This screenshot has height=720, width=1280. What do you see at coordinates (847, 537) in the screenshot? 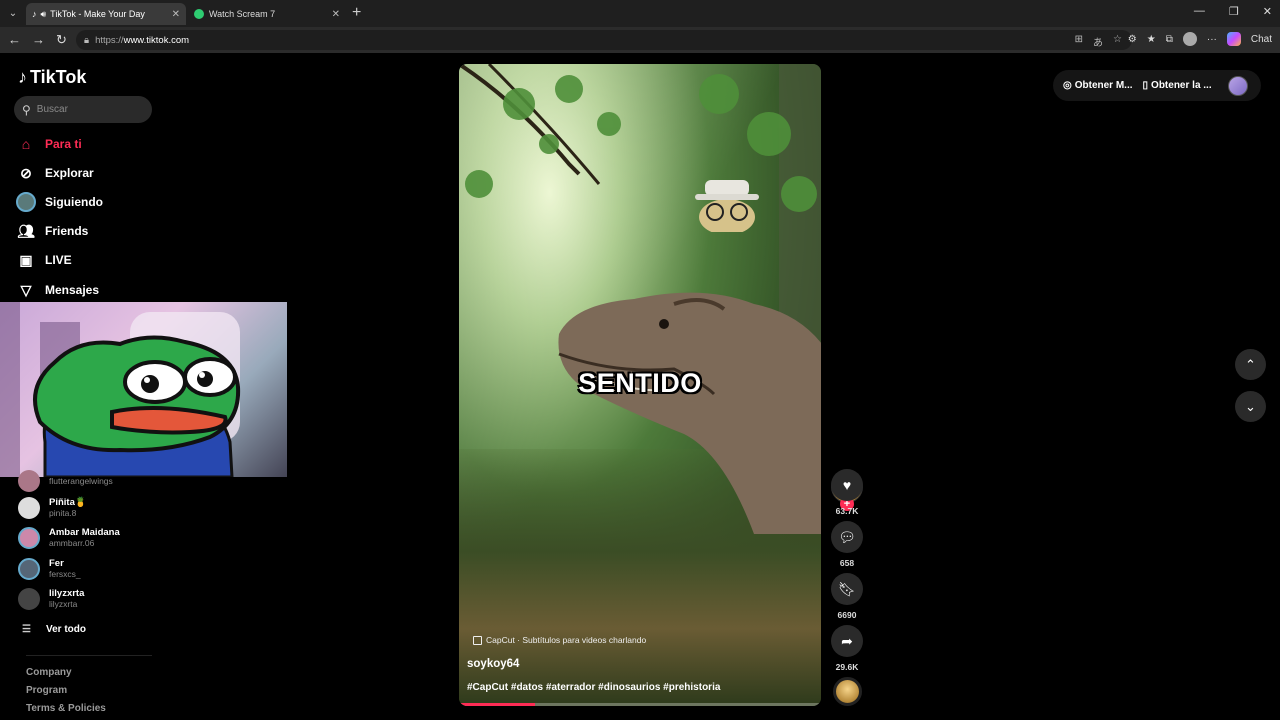
I see `comment-button: 💬︎` at bounding box center [847, 537].